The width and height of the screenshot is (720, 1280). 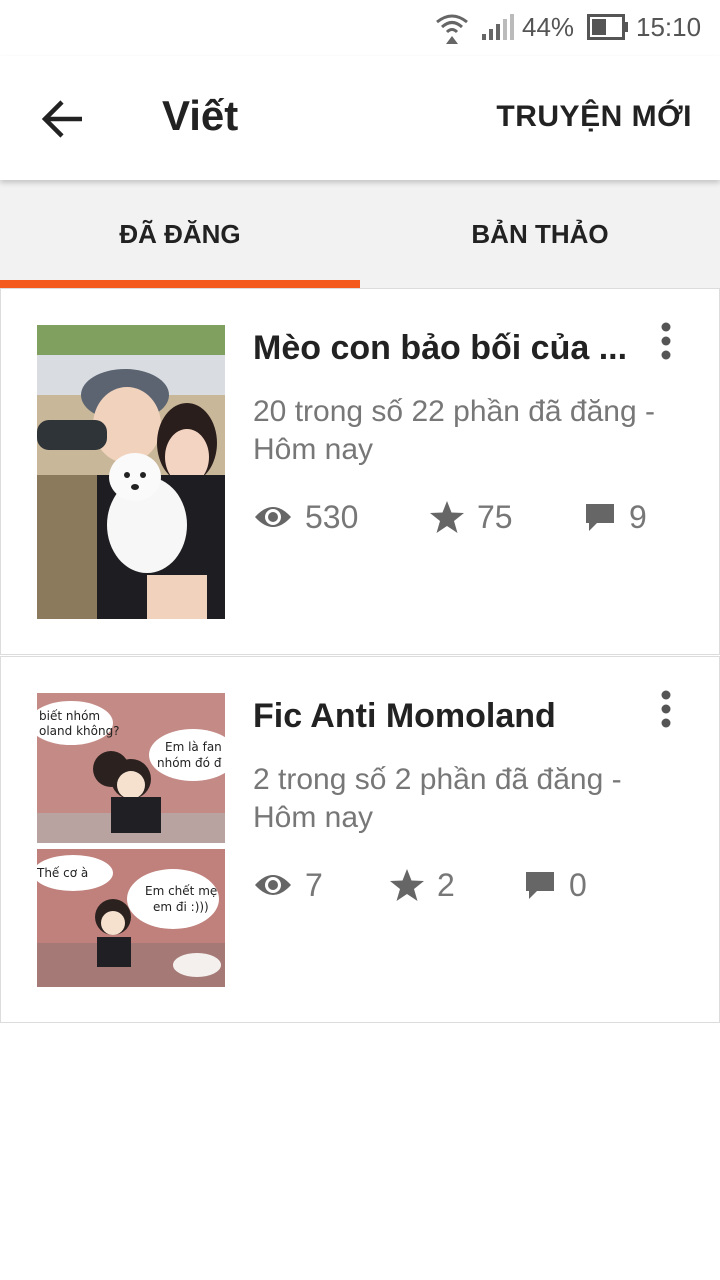 I want to click on views-stat: 530, so click(x=305, y=517).